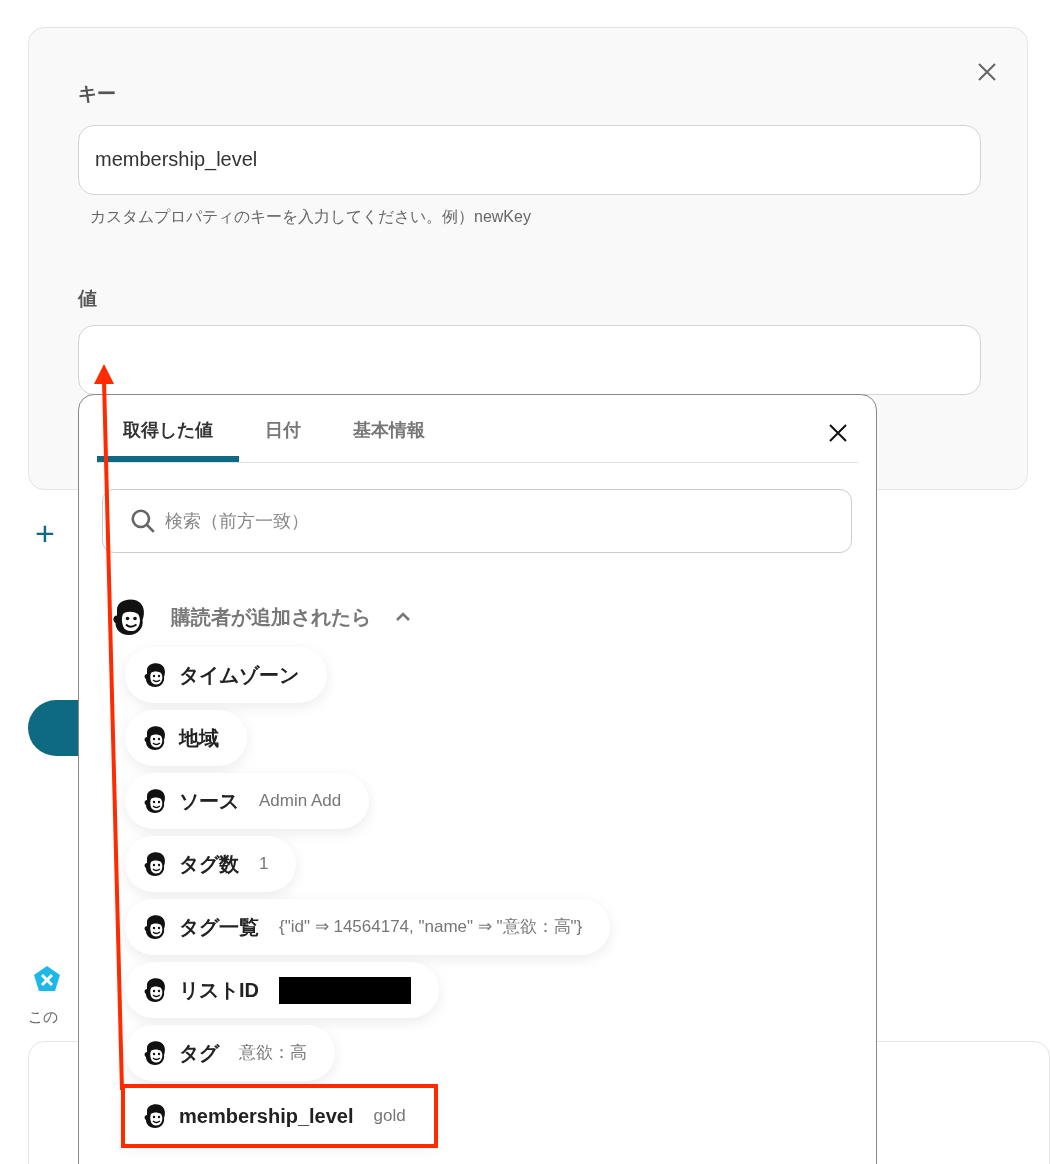  I want to click on help-text: カスタムプロパティのキーを入力してください。例）newKey, so click(310, 216).